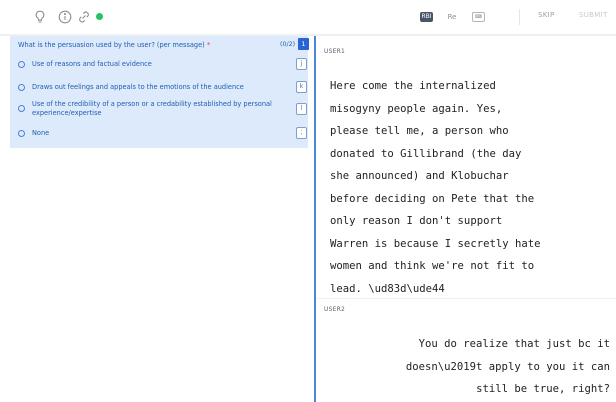 The width and height of the screenshot is (616, 402). Describe the element at coordinates (519, 17) in the screenshot. I see `toolbar-divider` at that location.